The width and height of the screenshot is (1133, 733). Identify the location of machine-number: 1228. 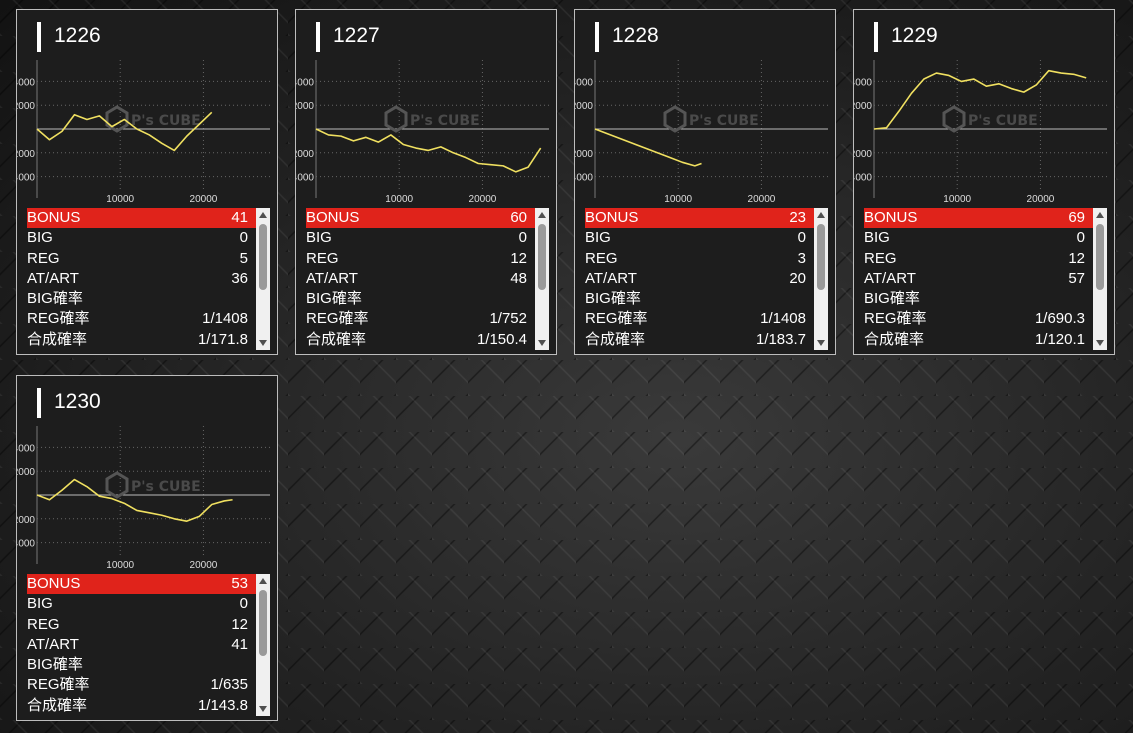
(627, 37).